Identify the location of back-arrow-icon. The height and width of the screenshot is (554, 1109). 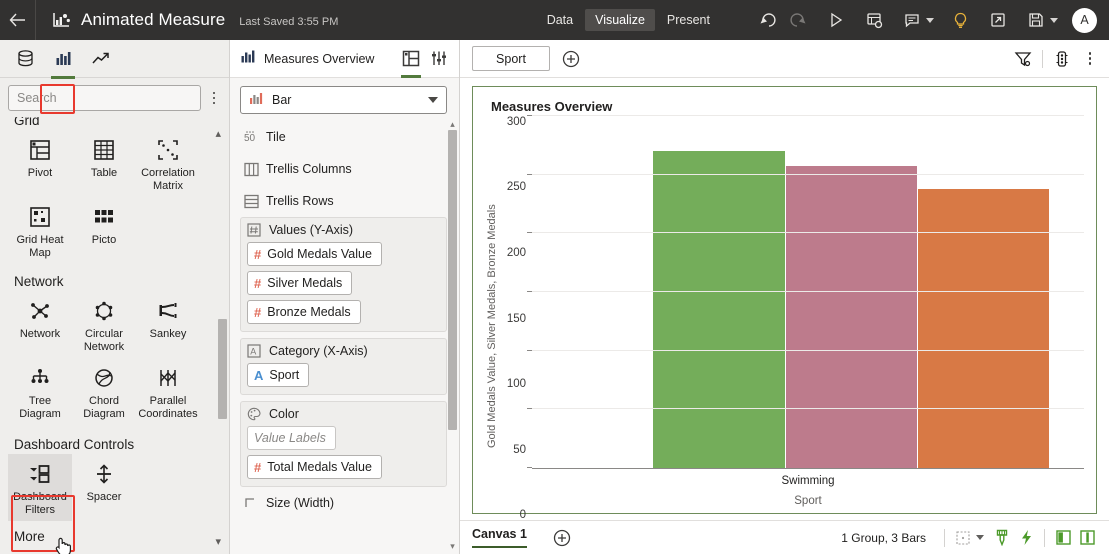
(18, 20).